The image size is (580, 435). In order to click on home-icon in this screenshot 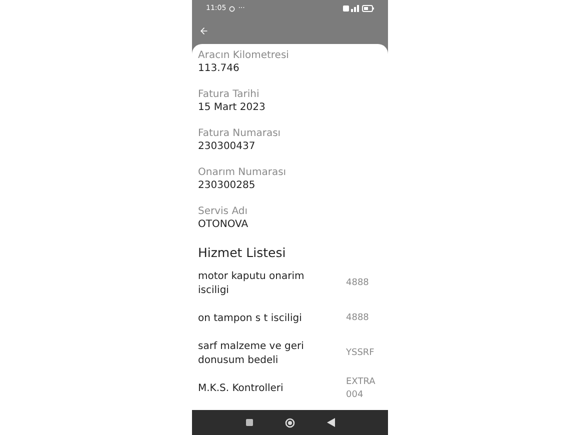, I will do `click(289, 423)`.